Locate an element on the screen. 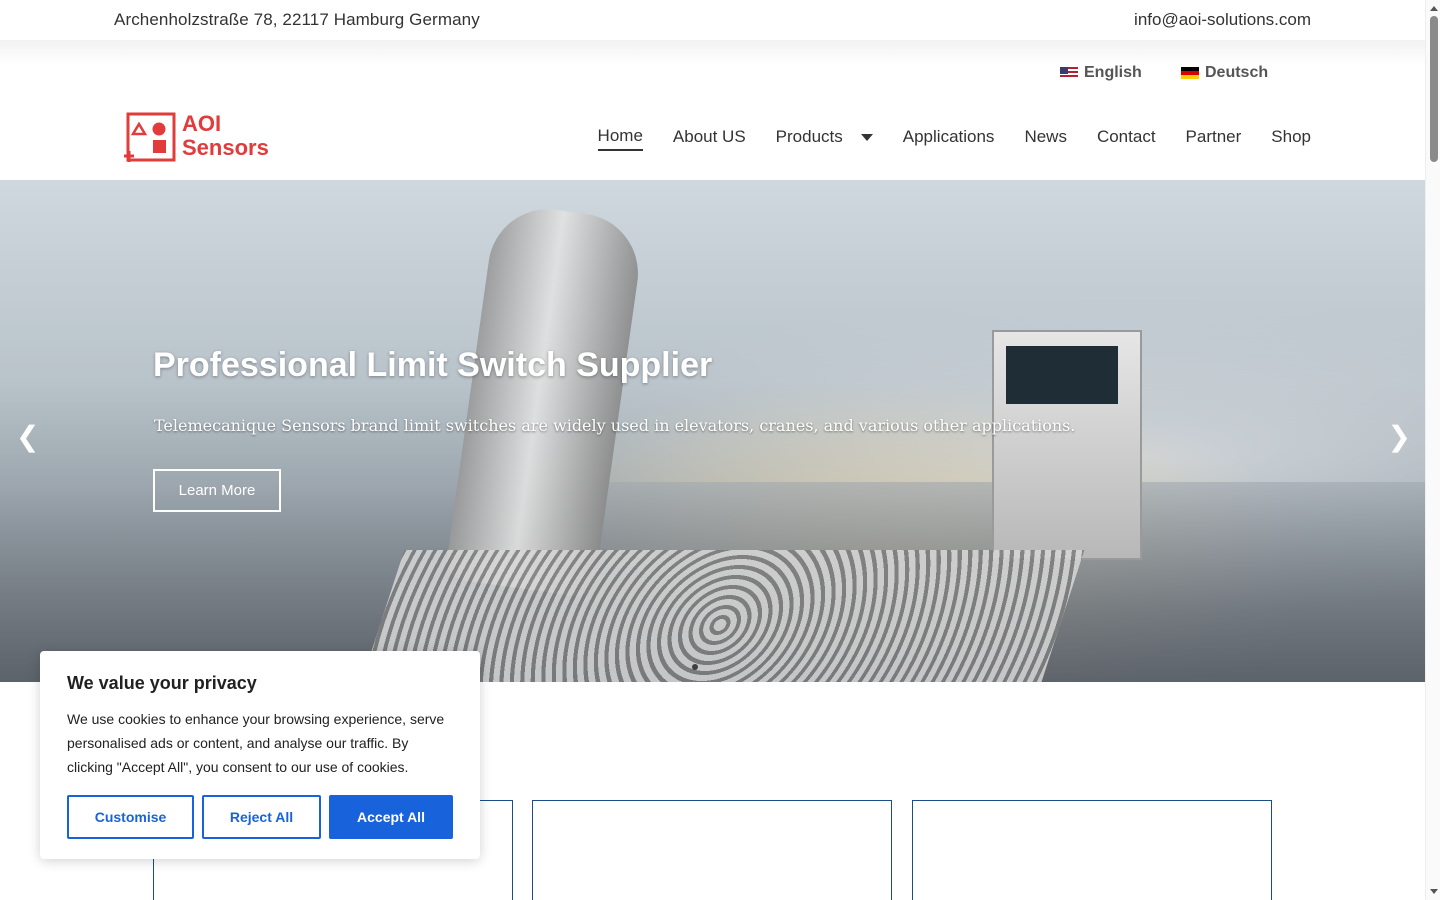 This screenshot has width=1440, height=900. logo-text-sensors: Sensors is located at coordinates (225, 147).